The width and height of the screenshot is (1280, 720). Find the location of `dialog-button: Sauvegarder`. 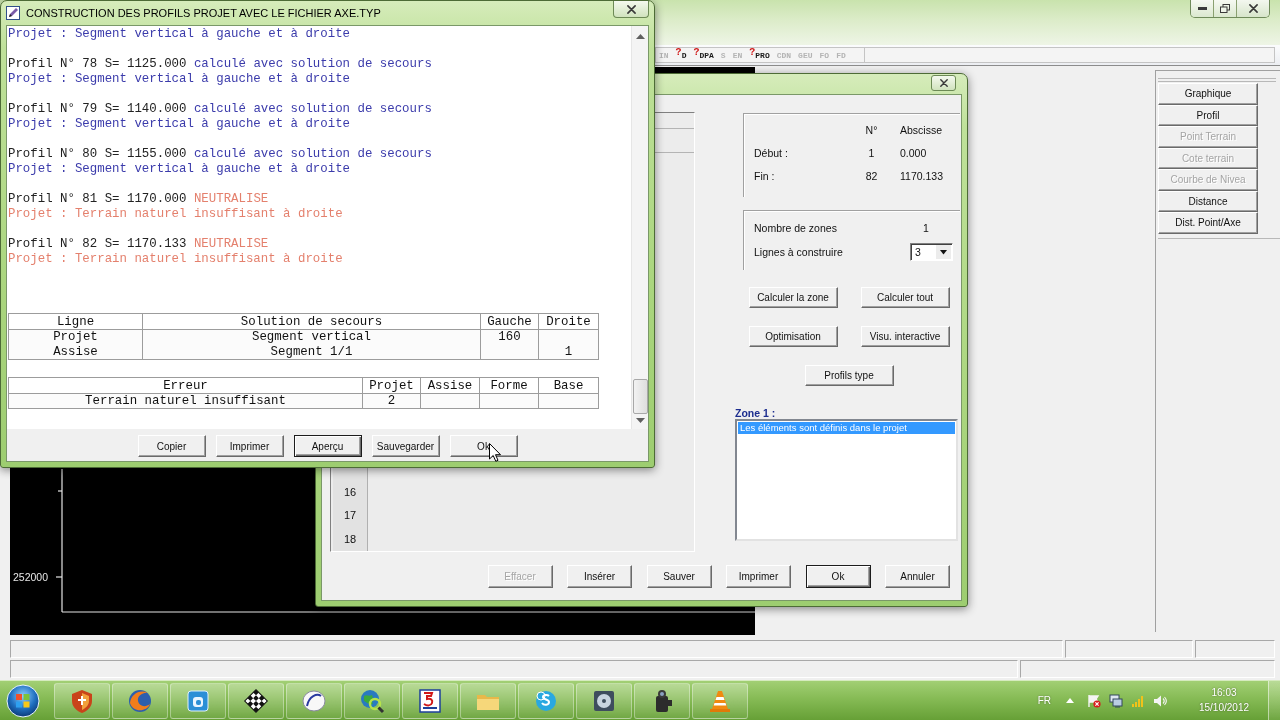

dialog-button: Sauvegarder is located at coordinates (405, 446).